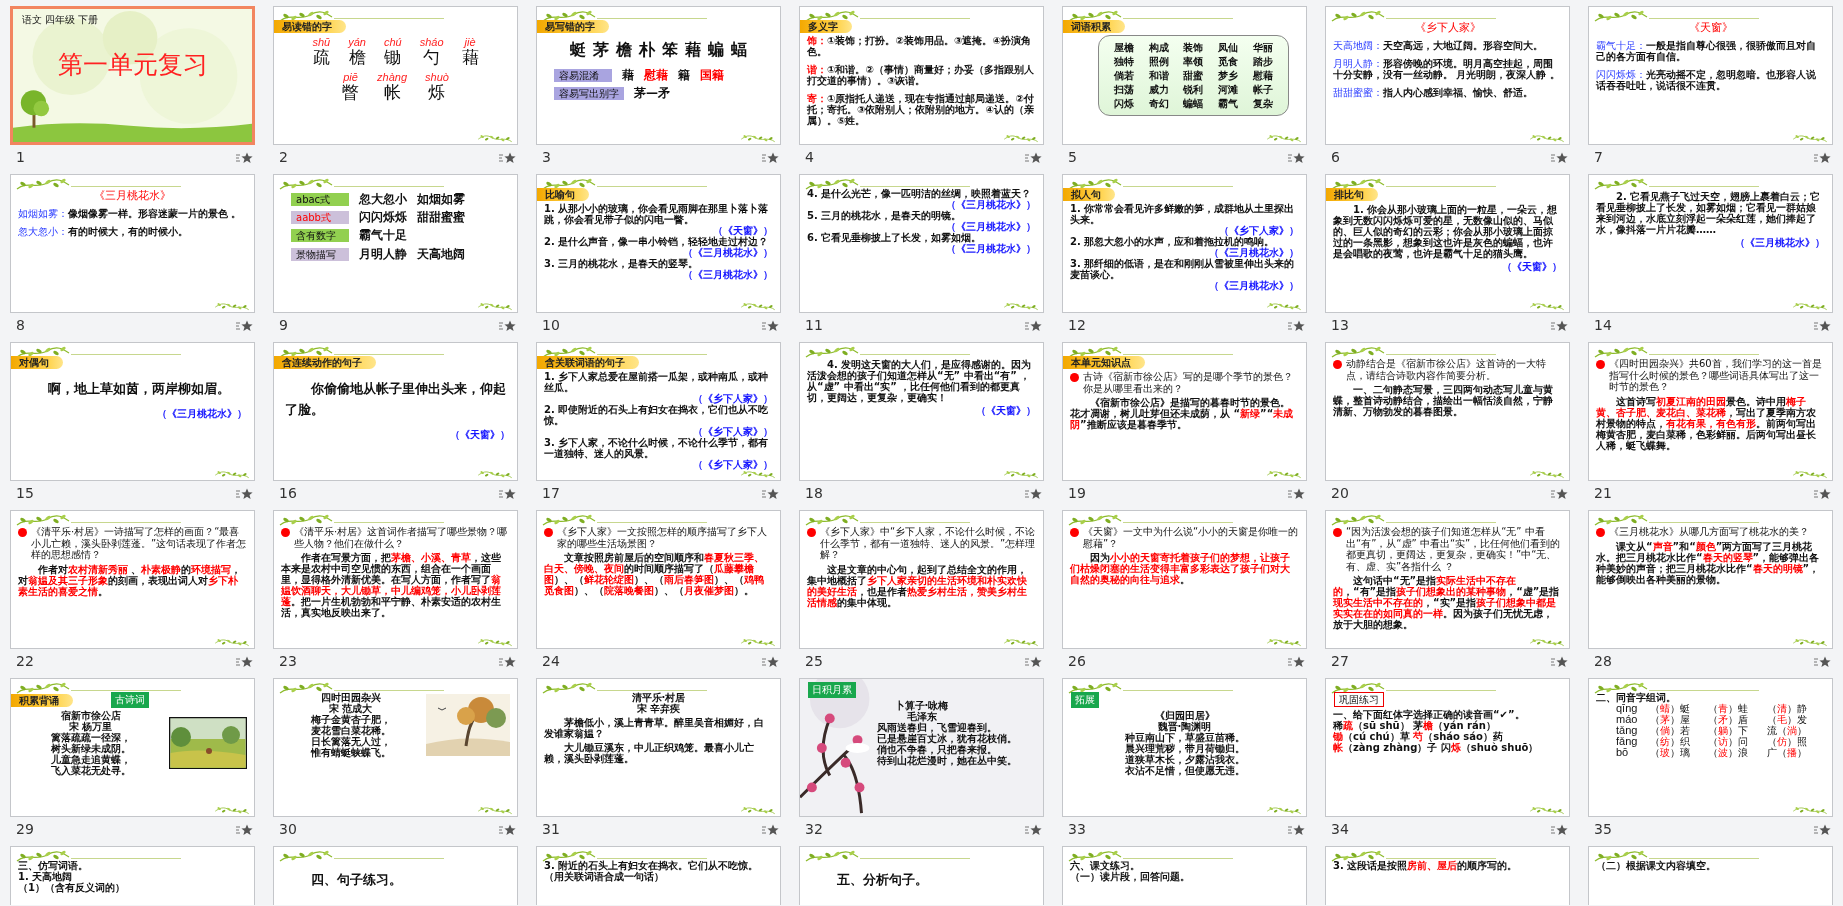 The height and width of the screenshot is (906, 1843). I want to click on slide-text: 2. 那忽大忽小的水声，应和着拖拉机的鸣响。, so click(1172, 241).